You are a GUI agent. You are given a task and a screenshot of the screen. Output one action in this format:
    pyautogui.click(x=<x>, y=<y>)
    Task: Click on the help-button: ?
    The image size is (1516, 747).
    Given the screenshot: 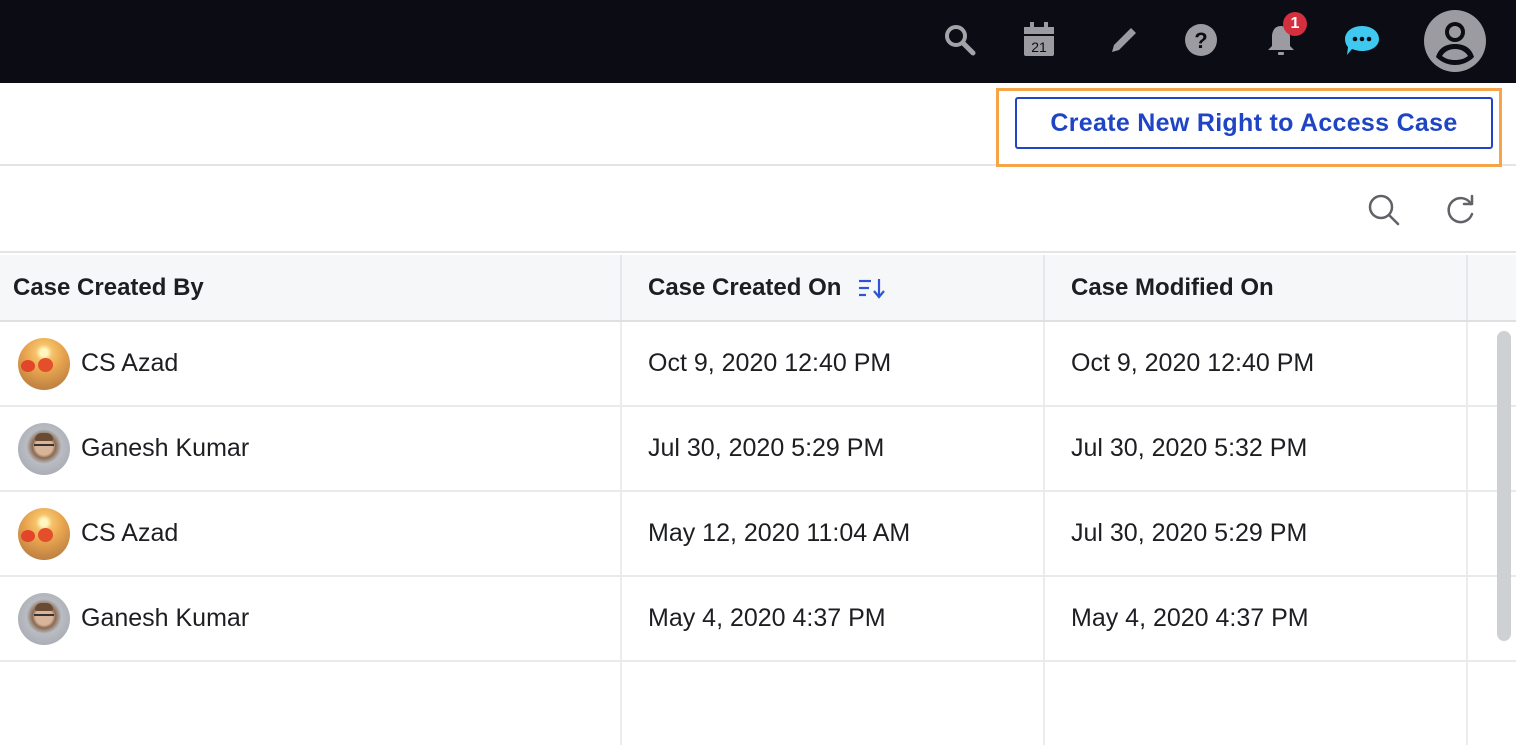 What is the action you would take?
    pyautogui.click(x=1201, y=40)
    